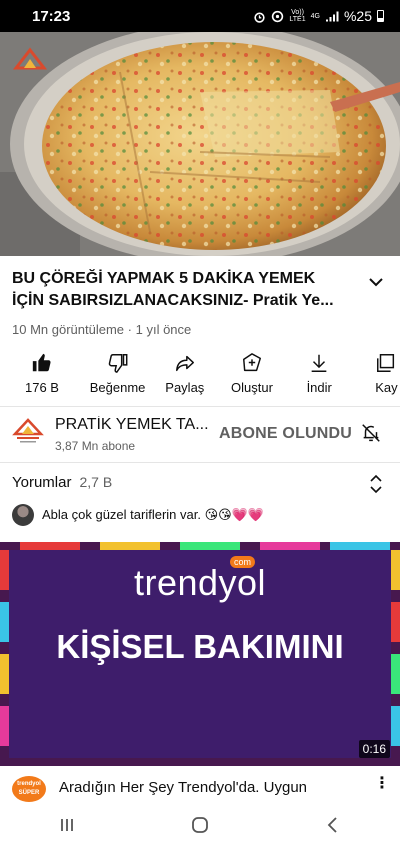  I want to click on share-icon, so click(184, 363).